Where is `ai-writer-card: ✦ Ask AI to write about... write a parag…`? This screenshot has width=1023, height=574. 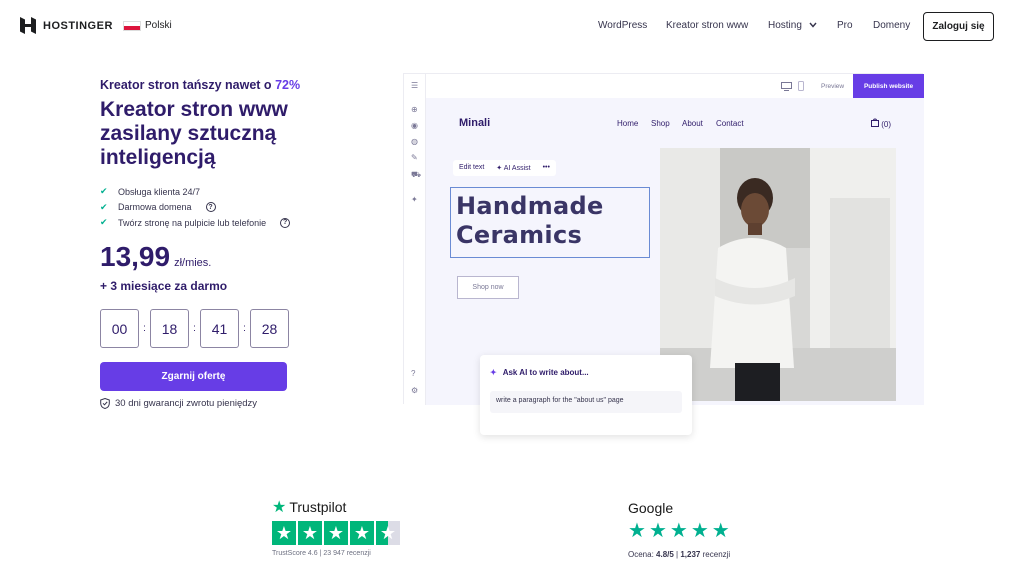 ai-writer-card: ✦ Ask AI to write about... write a parag… is located at coordinates (586, 395).